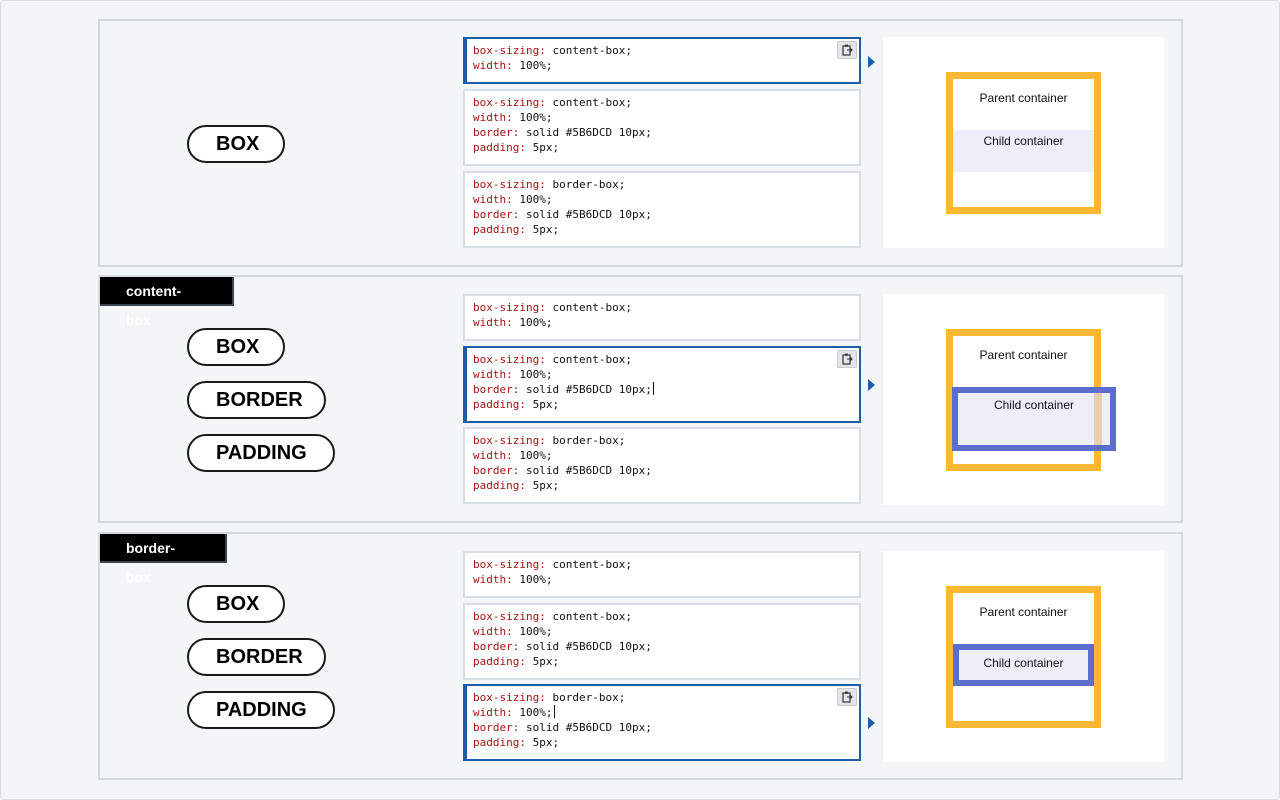 This screenshot has height=800, width=1280. Describe the element at coordinates (167, 302) in the screenshot. I see `section-tag-content-box: content-box` at that location.